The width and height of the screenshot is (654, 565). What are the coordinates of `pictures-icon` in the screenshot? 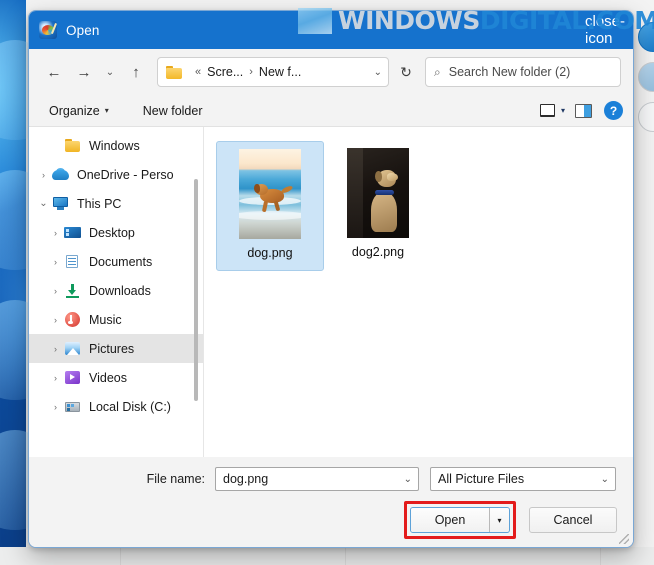 It's located at (72, 348).